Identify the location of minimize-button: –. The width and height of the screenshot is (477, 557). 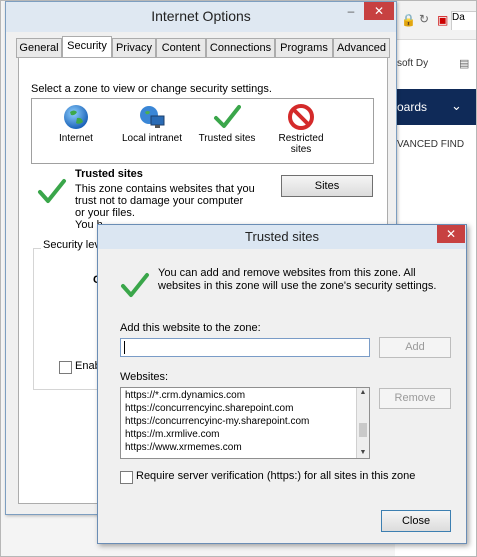
(351, 11).